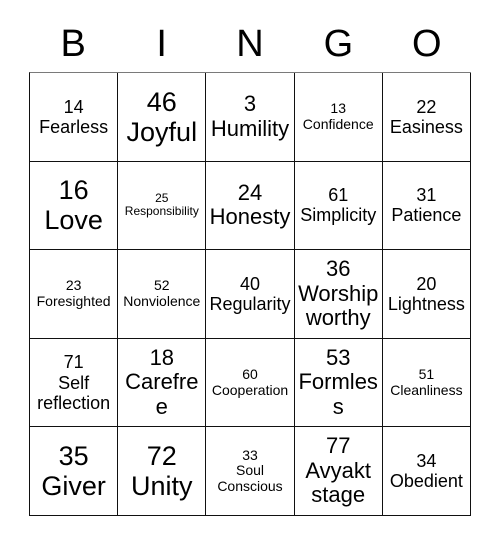  What do you see at coordinates (338, 482) in the screenshot?
I see `bingo-cell-label: Avyakt stage` at bounding box center [338, 482].